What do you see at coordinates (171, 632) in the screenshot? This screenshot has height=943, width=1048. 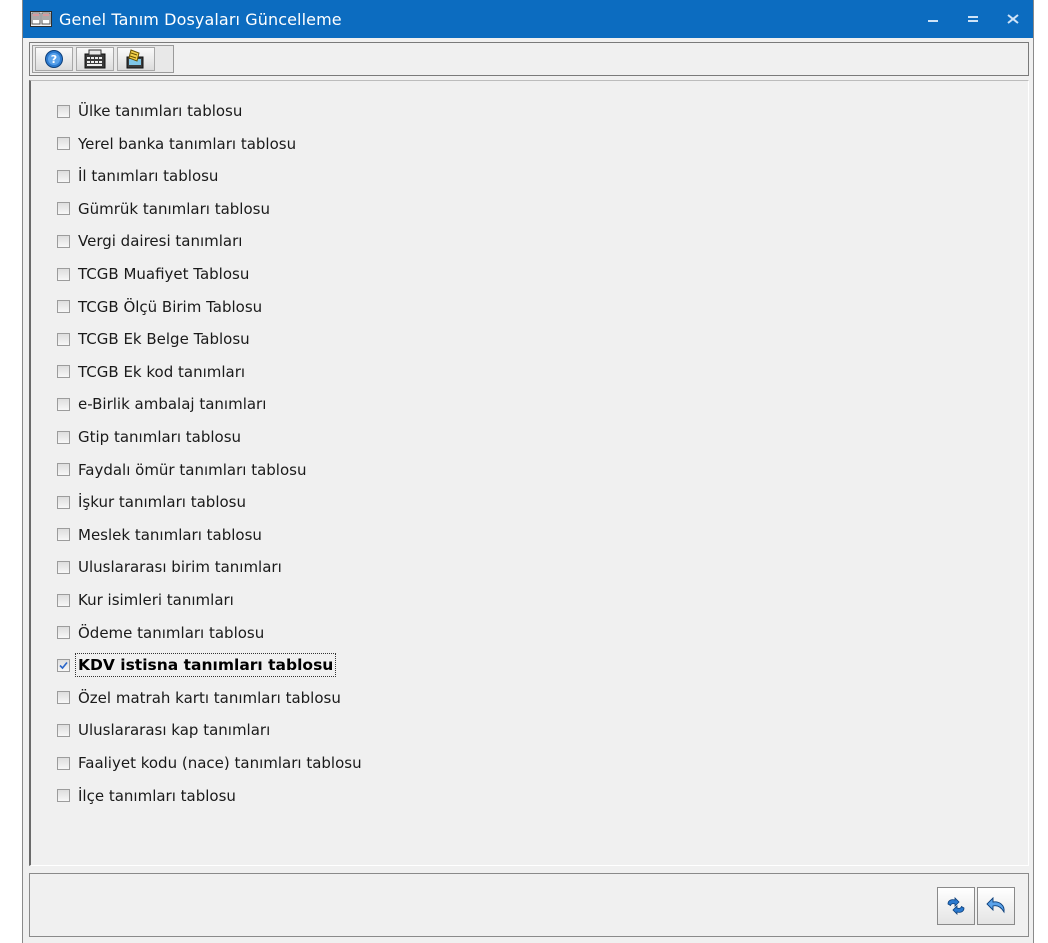 I see `checklist-item-label: Ödeme tanımları tablosu` at bounding box center [171, 632].